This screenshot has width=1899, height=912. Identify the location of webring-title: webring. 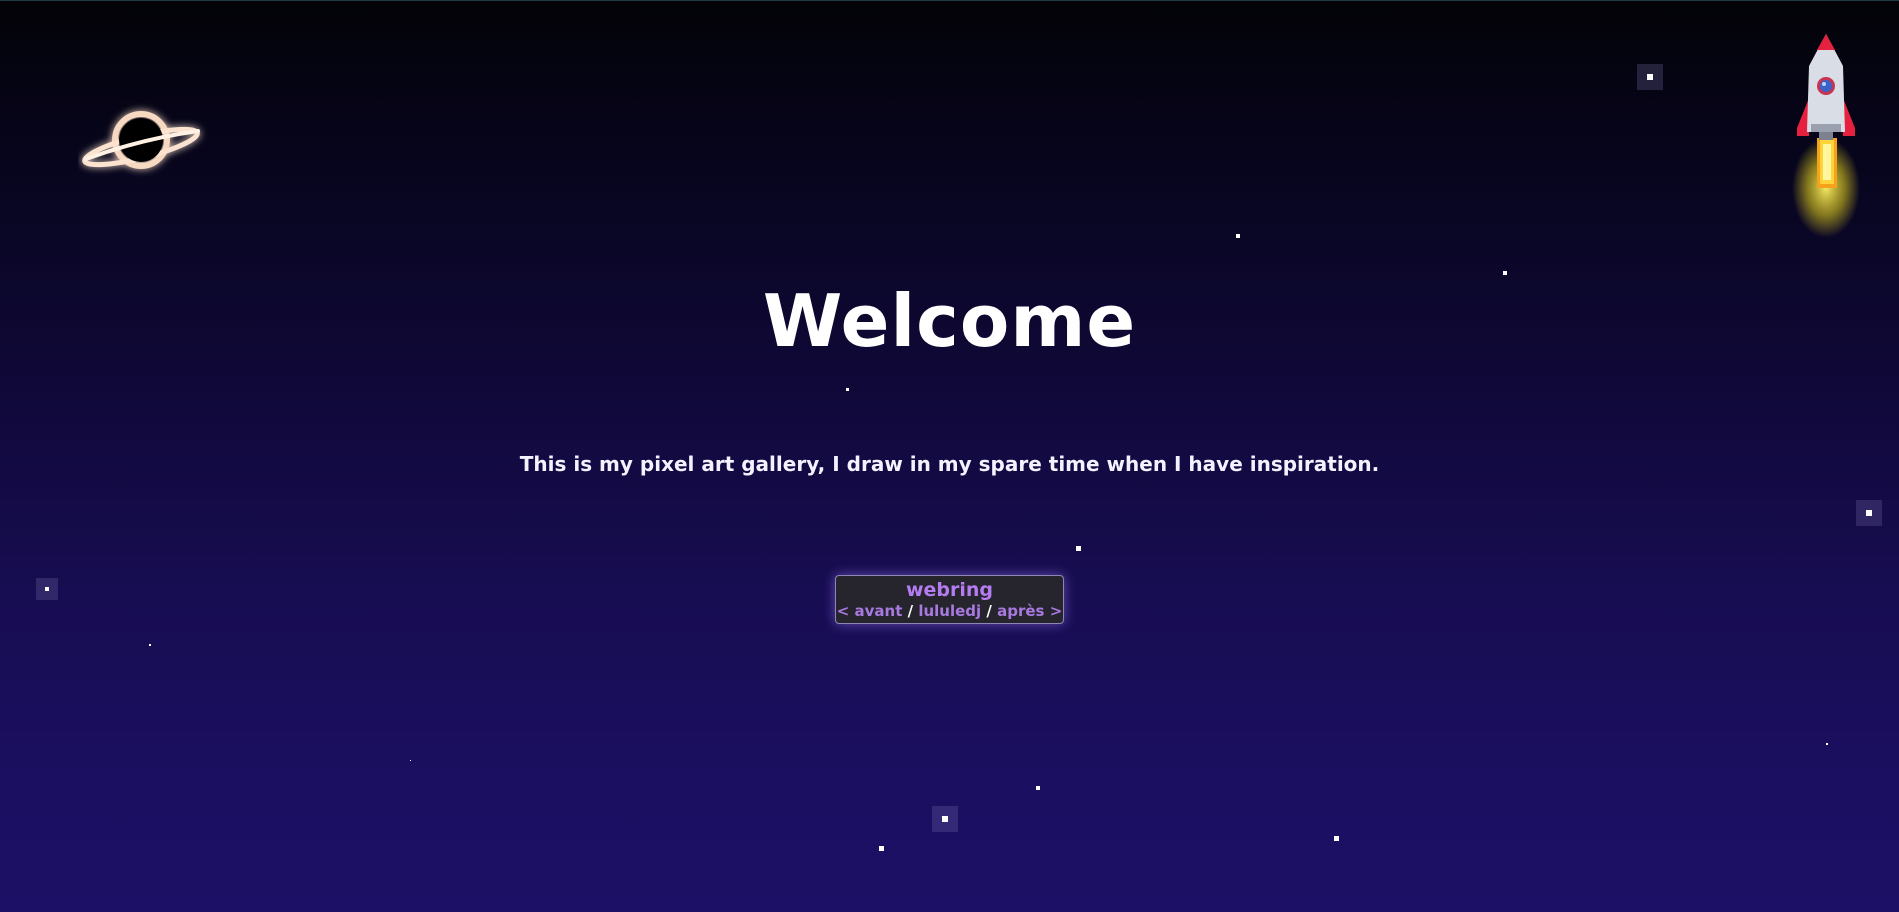
(949, 590).